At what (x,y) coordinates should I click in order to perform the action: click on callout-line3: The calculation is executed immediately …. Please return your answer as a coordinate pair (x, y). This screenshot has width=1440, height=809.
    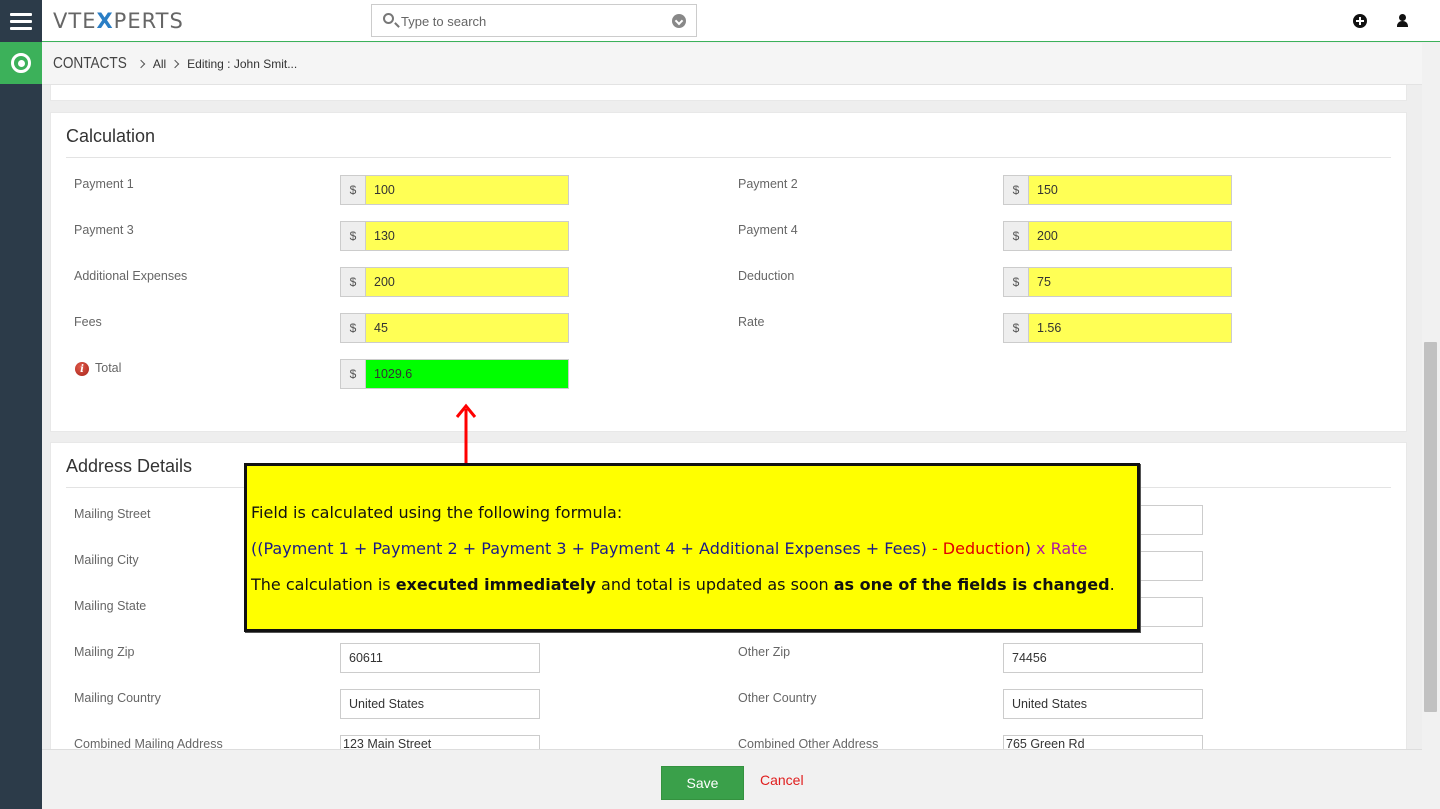
    Looking at the image, I should click on (683, 584).